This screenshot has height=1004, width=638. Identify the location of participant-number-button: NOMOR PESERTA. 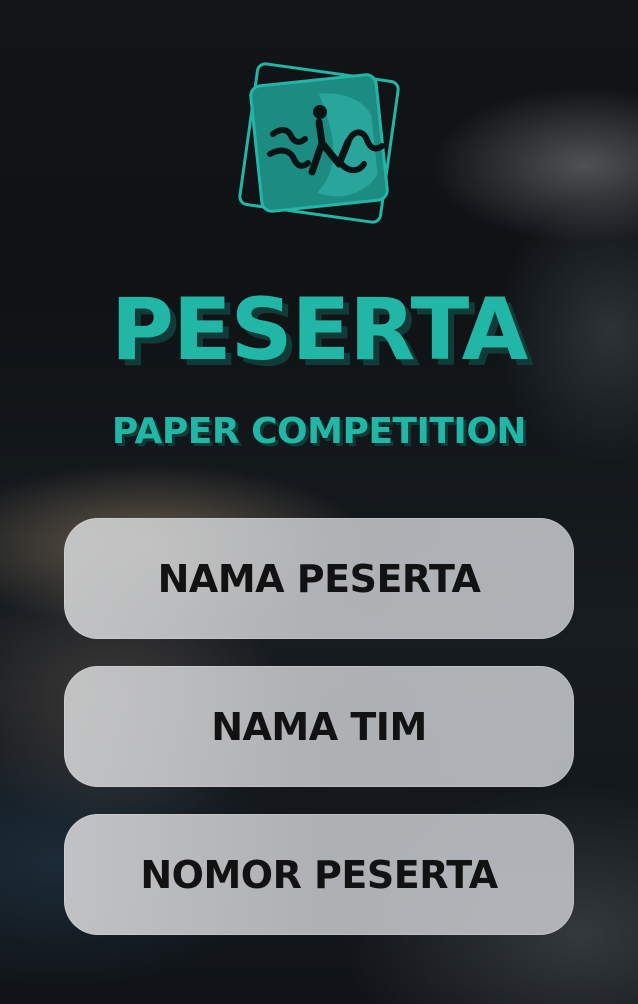
(319, 874).